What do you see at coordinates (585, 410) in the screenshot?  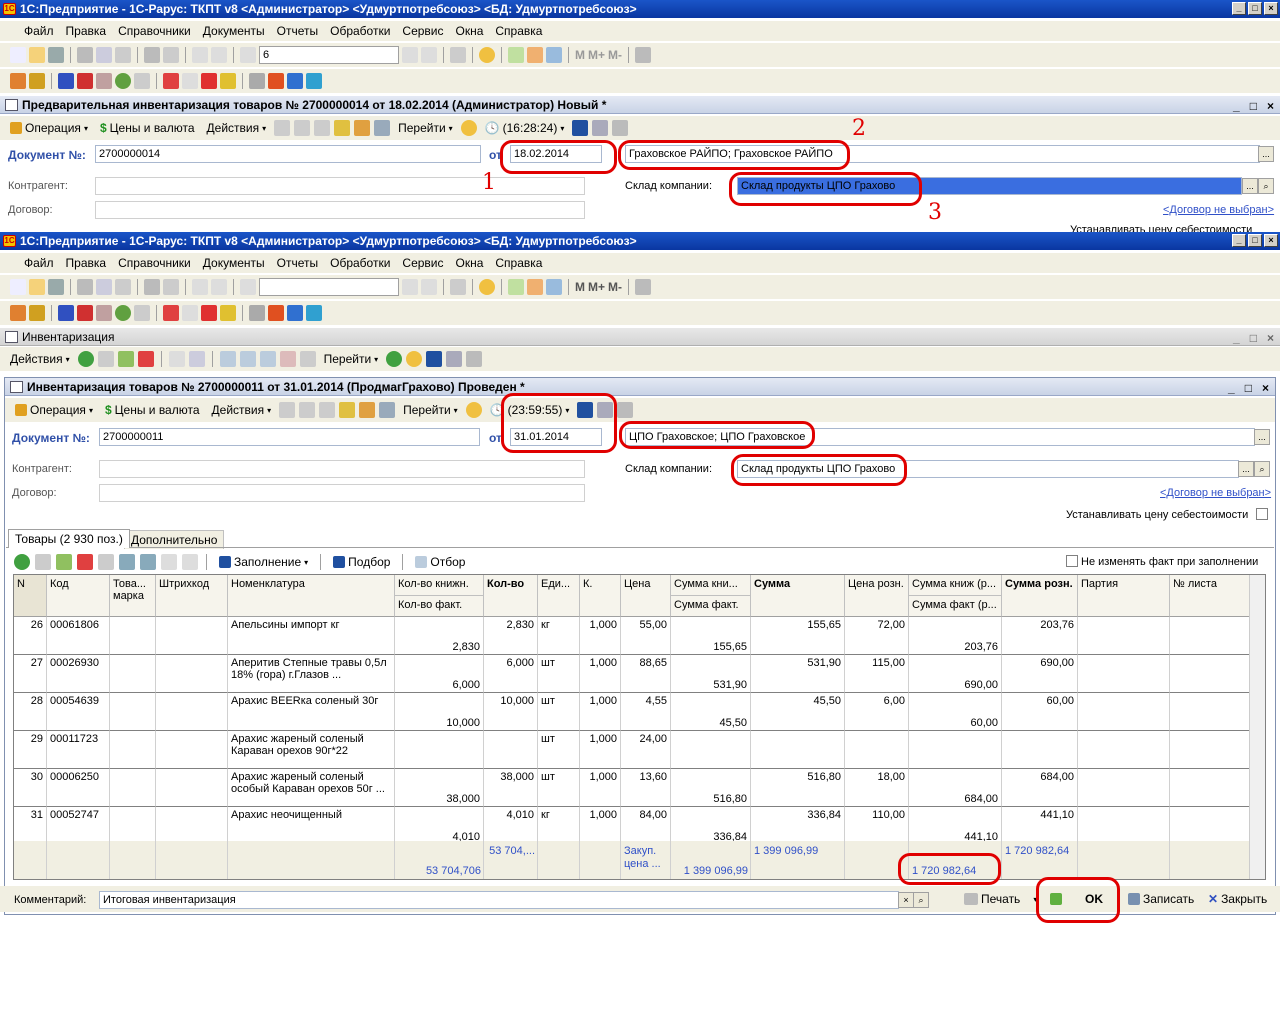 I see `doc2-movements-icon` at bounding box center [585, 410].